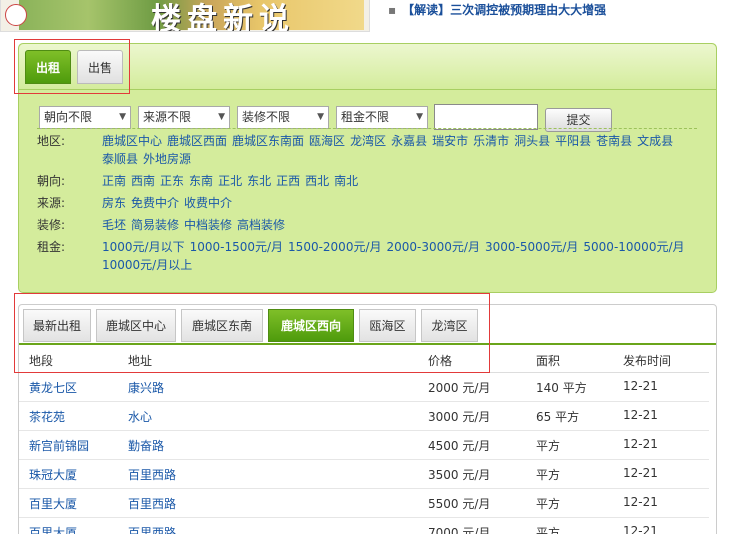 Image resolution: width=735 pixels, height=534 pixels. I want to click on news-headline: ▪ 【解读】三次调控被预期理由大大增强, so click(497, 9).